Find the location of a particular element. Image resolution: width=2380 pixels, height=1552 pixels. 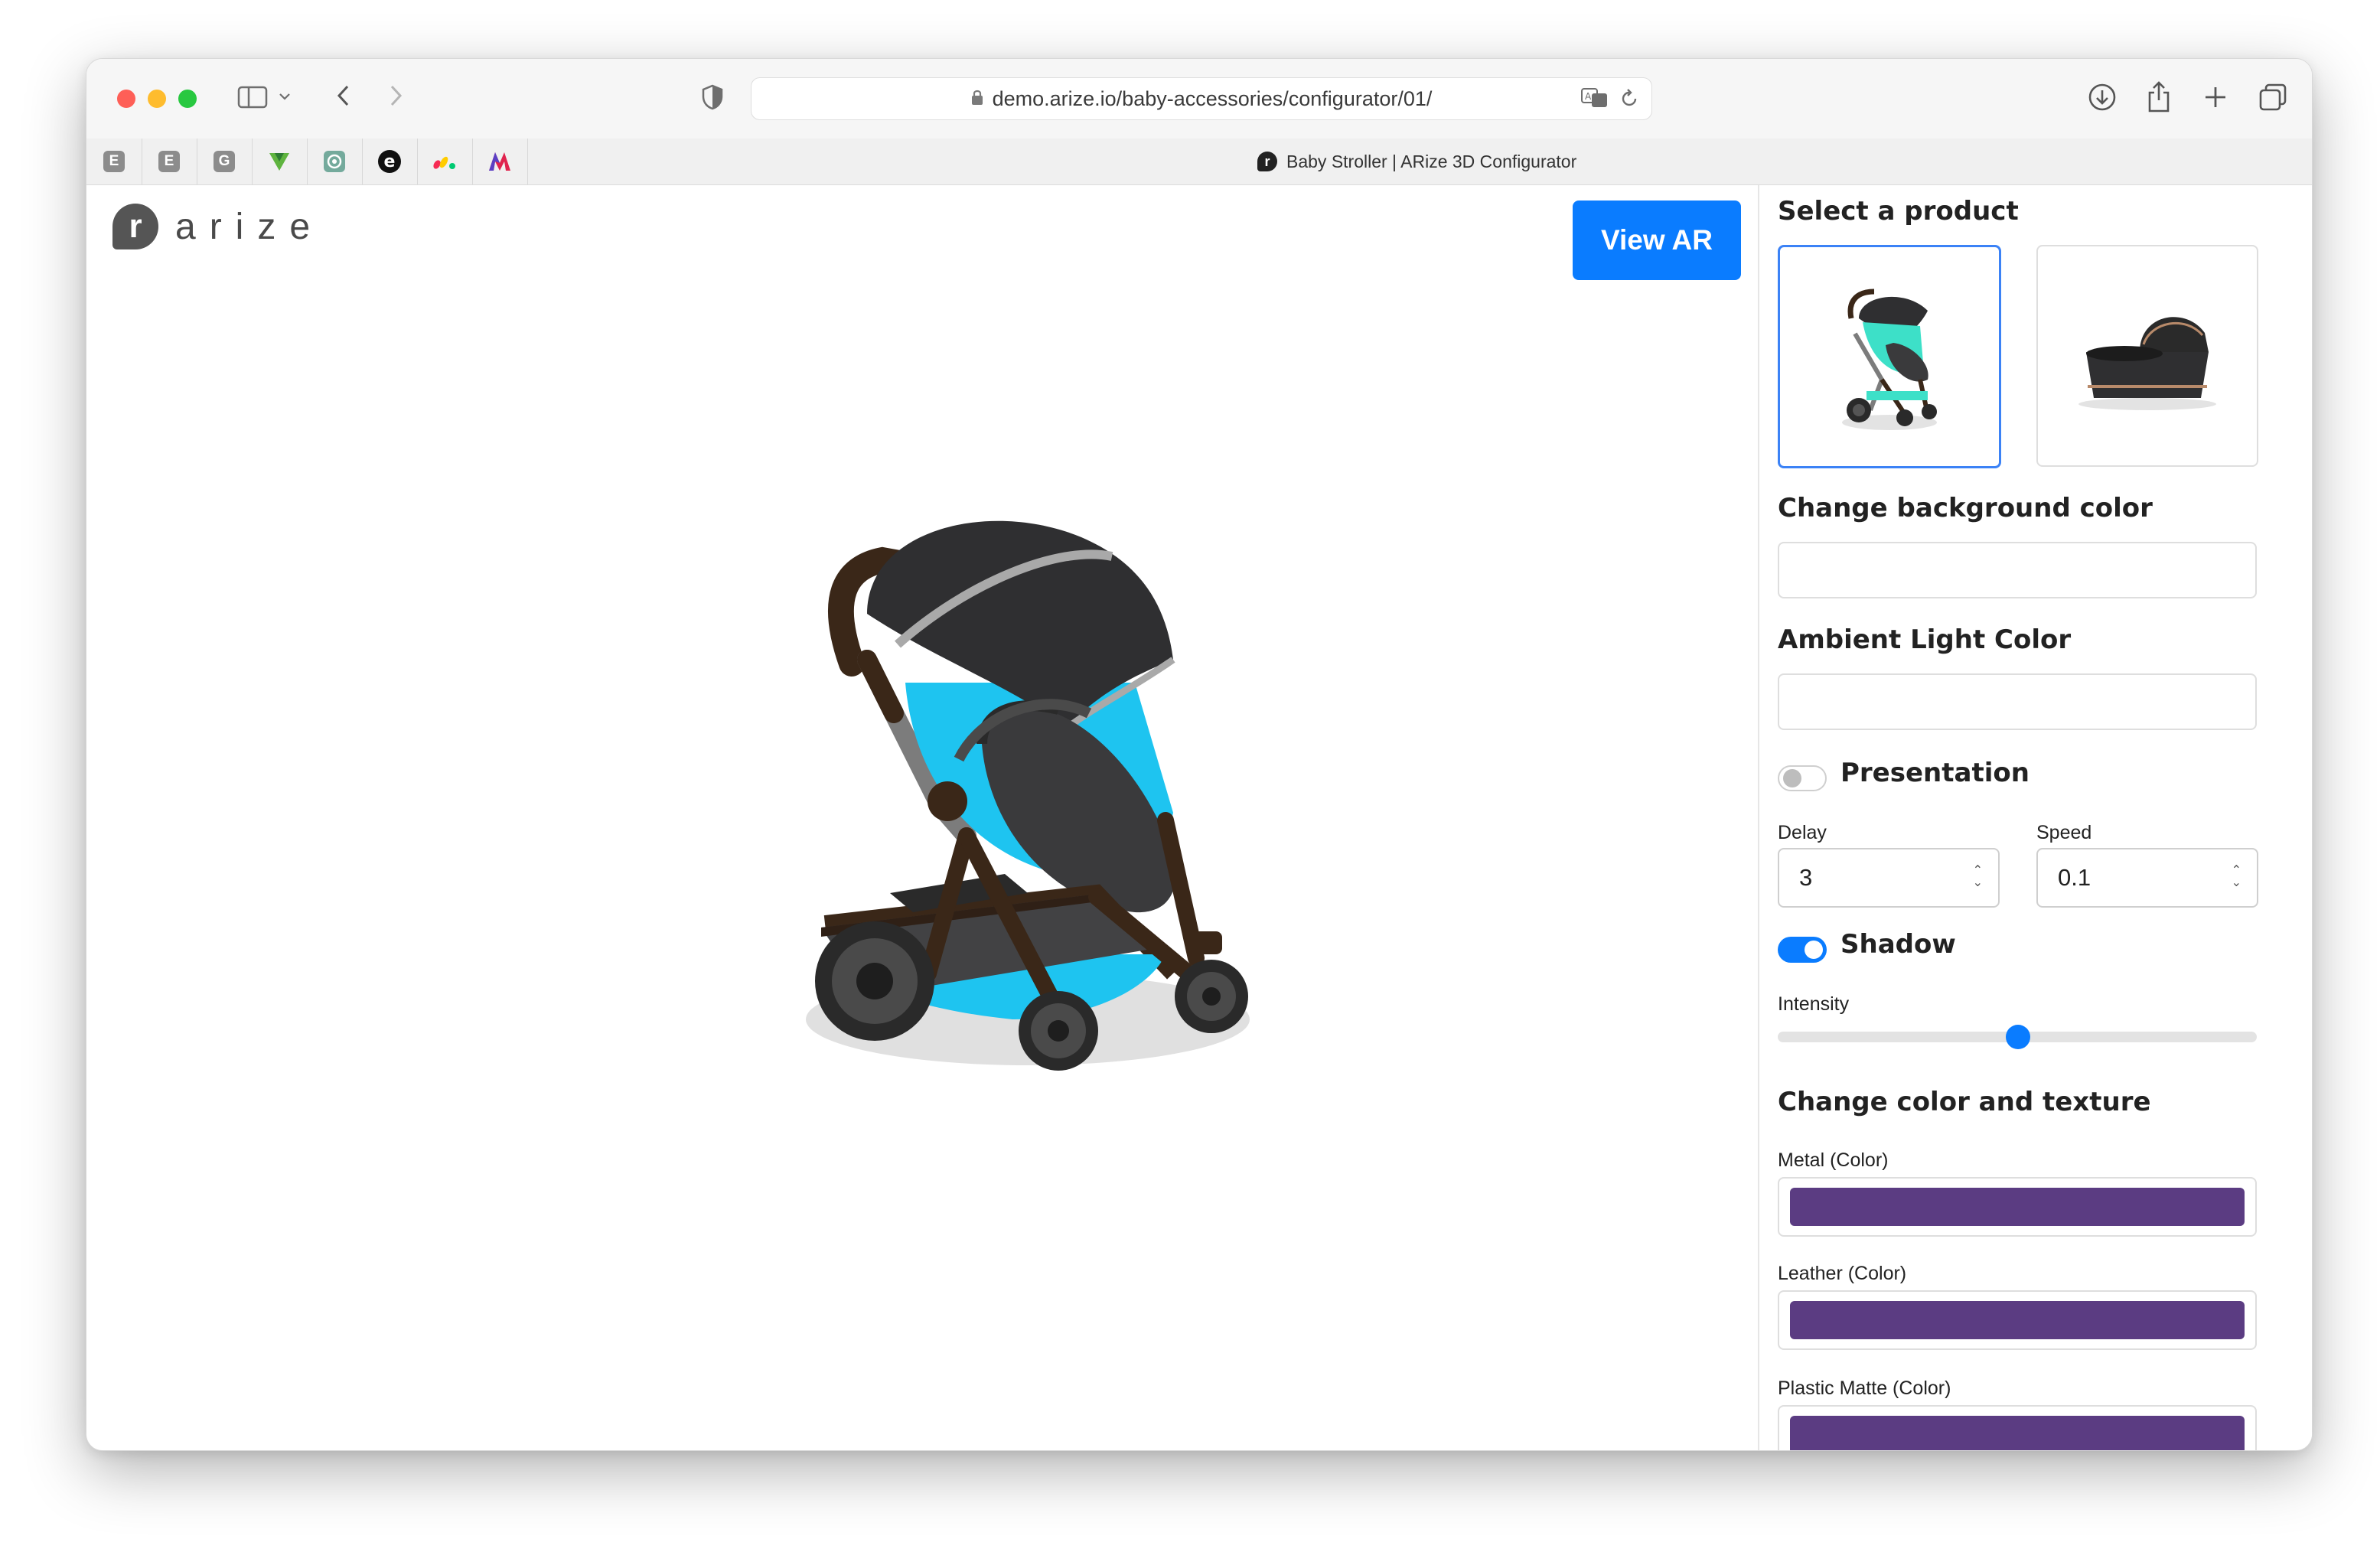

monday-icon is located at coordinates (444, 163).